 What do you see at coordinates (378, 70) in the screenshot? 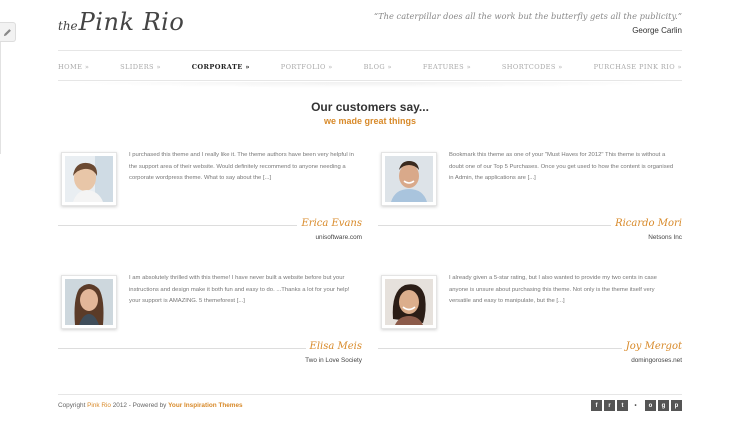
I see `nav-item-blog: BLOG »` at bounding box center [378, 70].